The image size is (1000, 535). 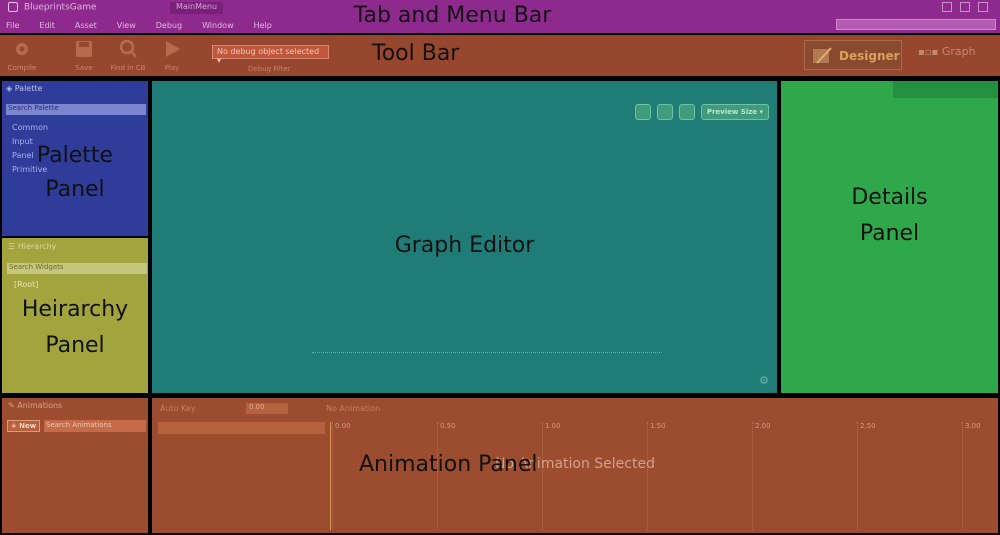 I want to click on region-title-details-line2: Panel, so click(x=889, y=233).